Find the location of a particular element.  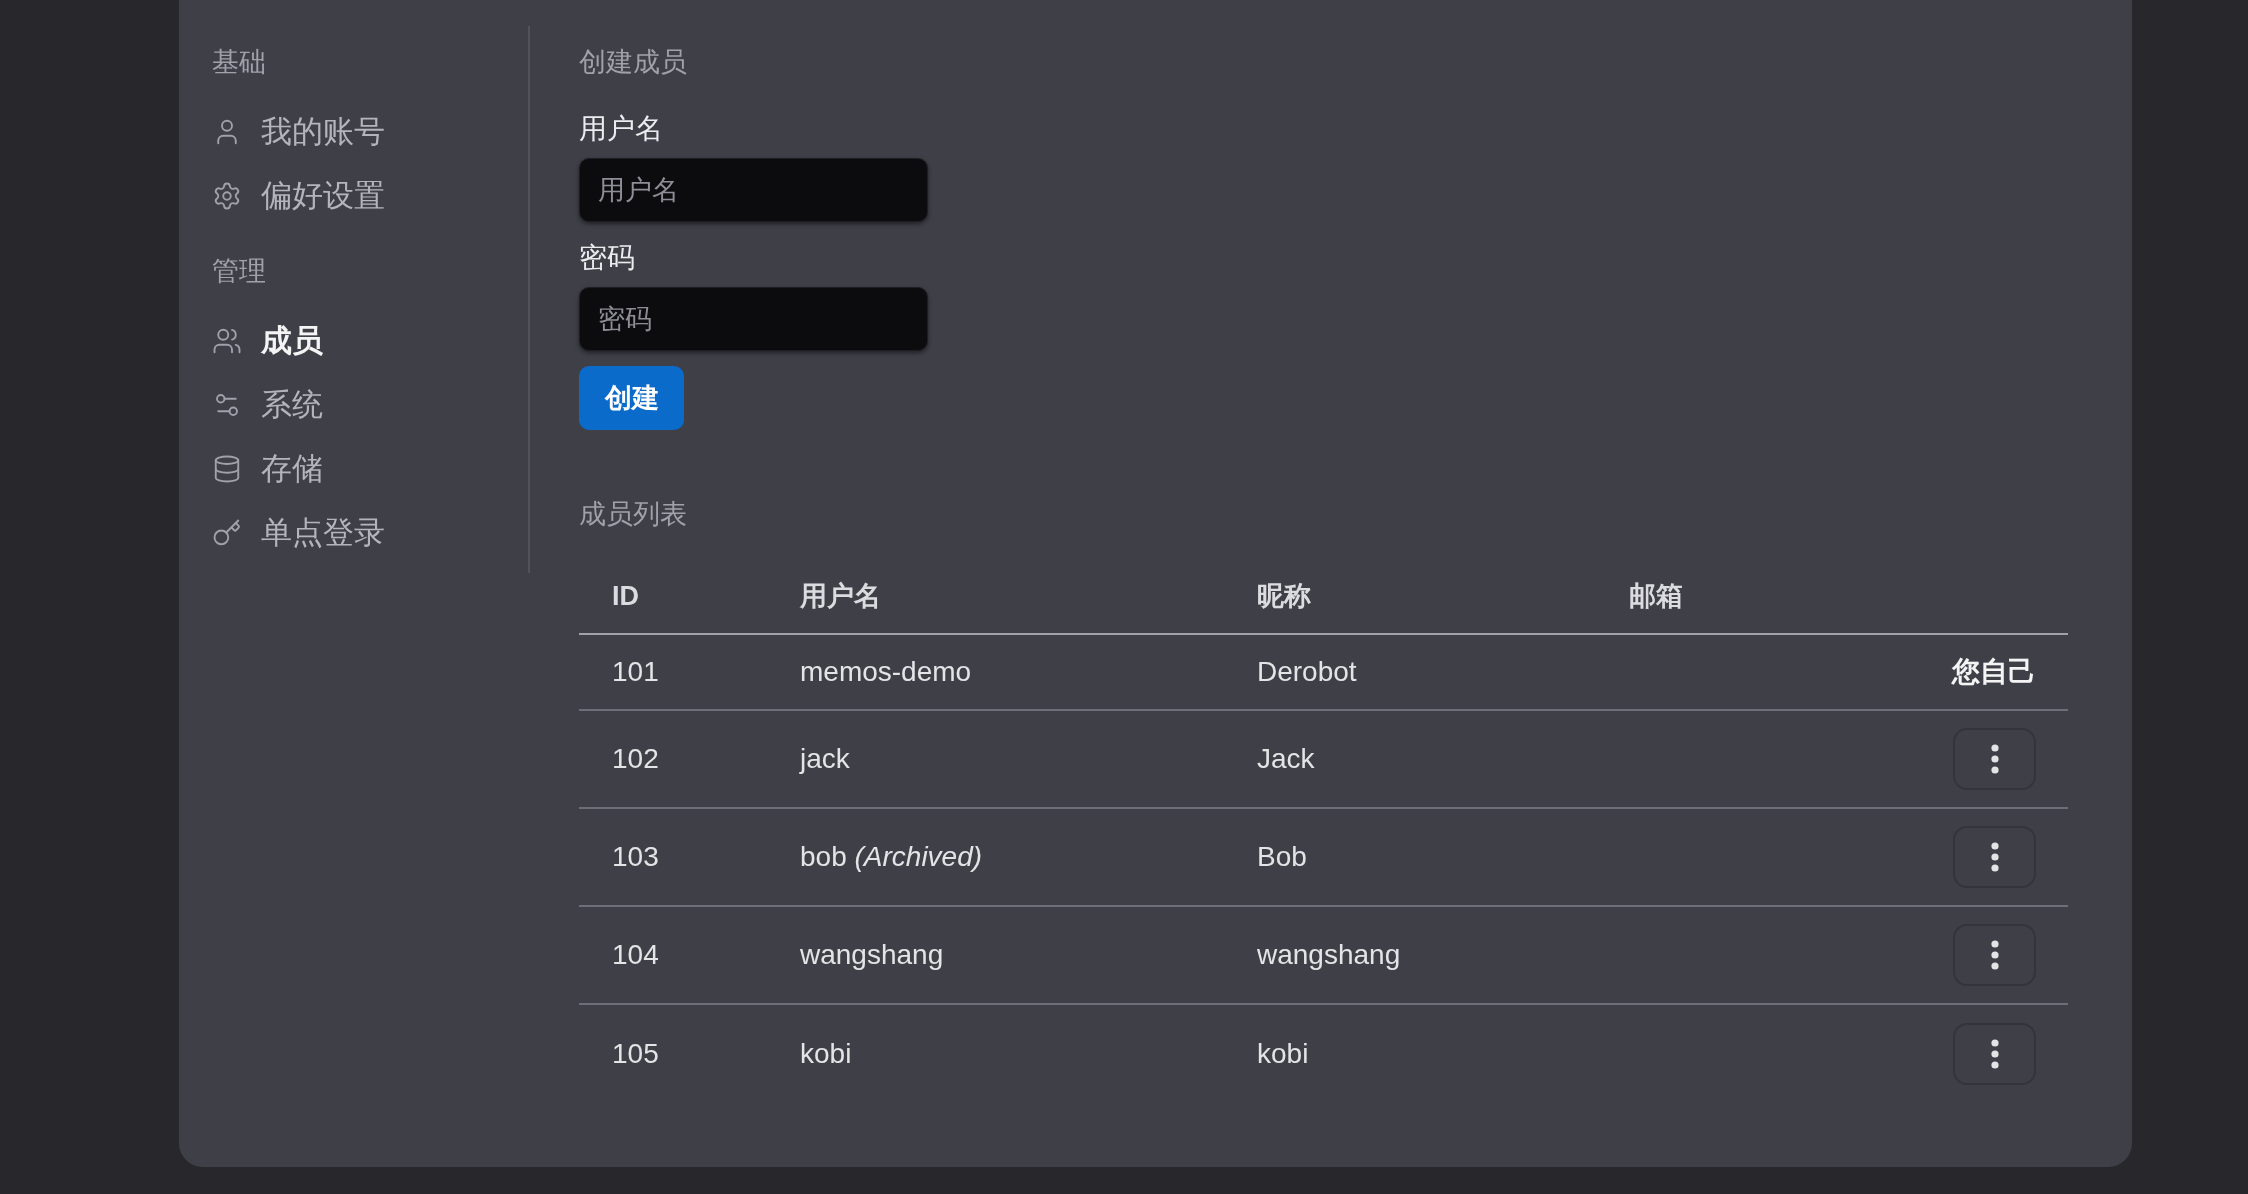

sidebar-item: 系统 is located at coordinates (267, 405).